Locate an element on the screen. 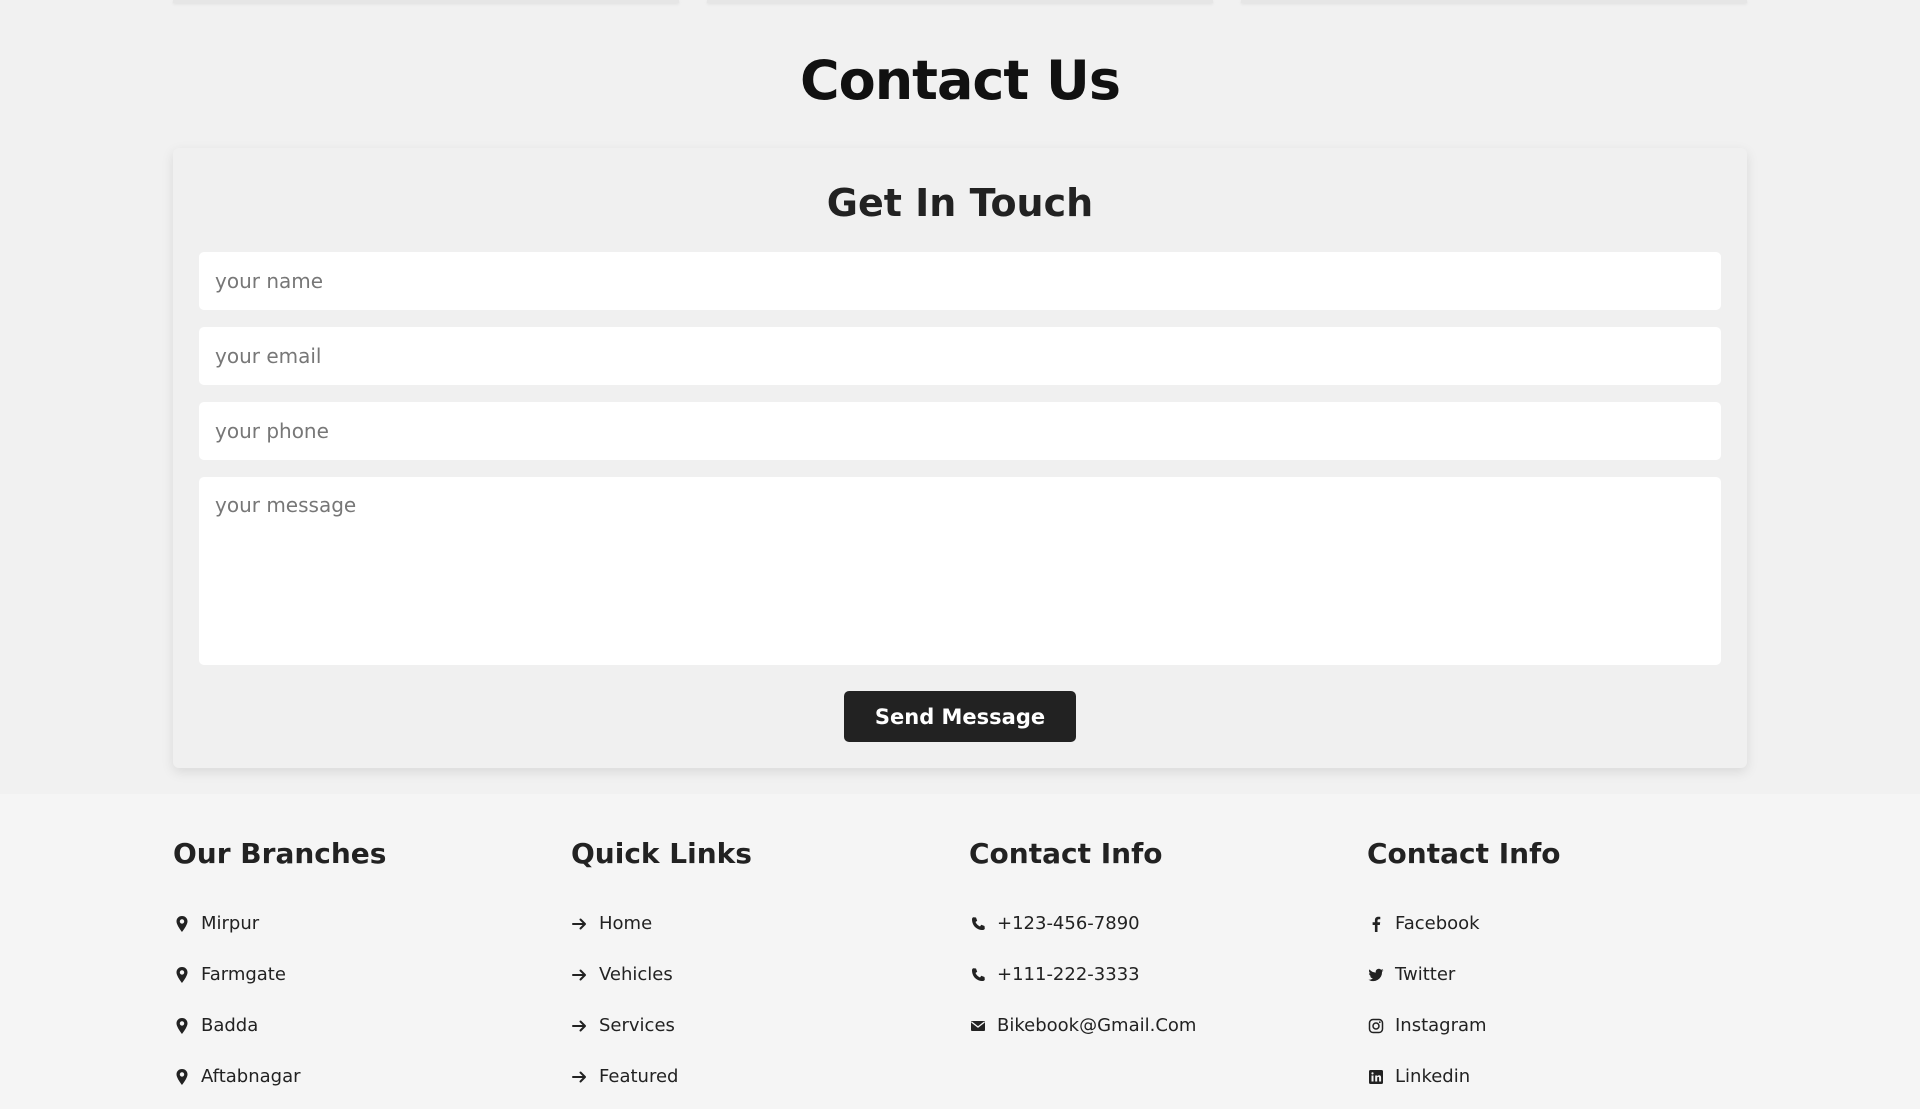 The height and width of the screenshot is (1109, 1920). branch-item: Badda is located at coordinates (363, 1025).